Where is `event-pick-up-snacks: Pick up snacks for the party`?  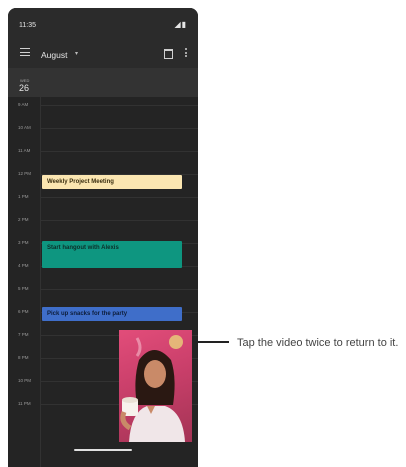 event-pick-up-snacks: Pick up snacks for the party is located at coordinates (112, 314).